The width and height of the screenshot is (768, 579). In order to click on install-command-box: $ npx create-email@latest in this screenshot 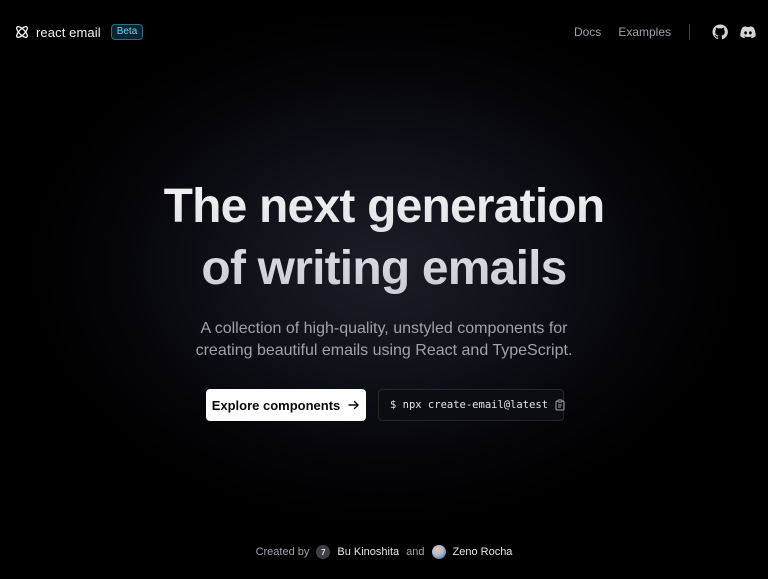, I will do `click(472, 405)`.